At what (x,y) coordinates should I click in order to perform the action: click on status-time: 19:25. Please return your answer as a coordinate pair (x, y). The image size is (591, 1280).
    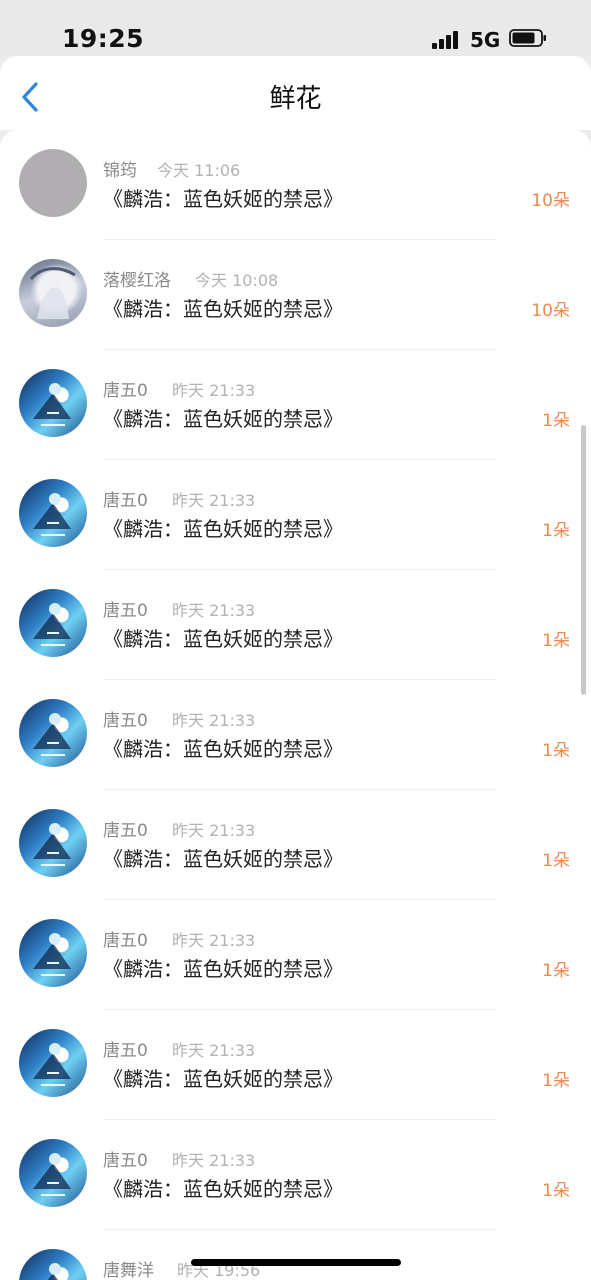
    Looking at the image, I should click on (103, 38).